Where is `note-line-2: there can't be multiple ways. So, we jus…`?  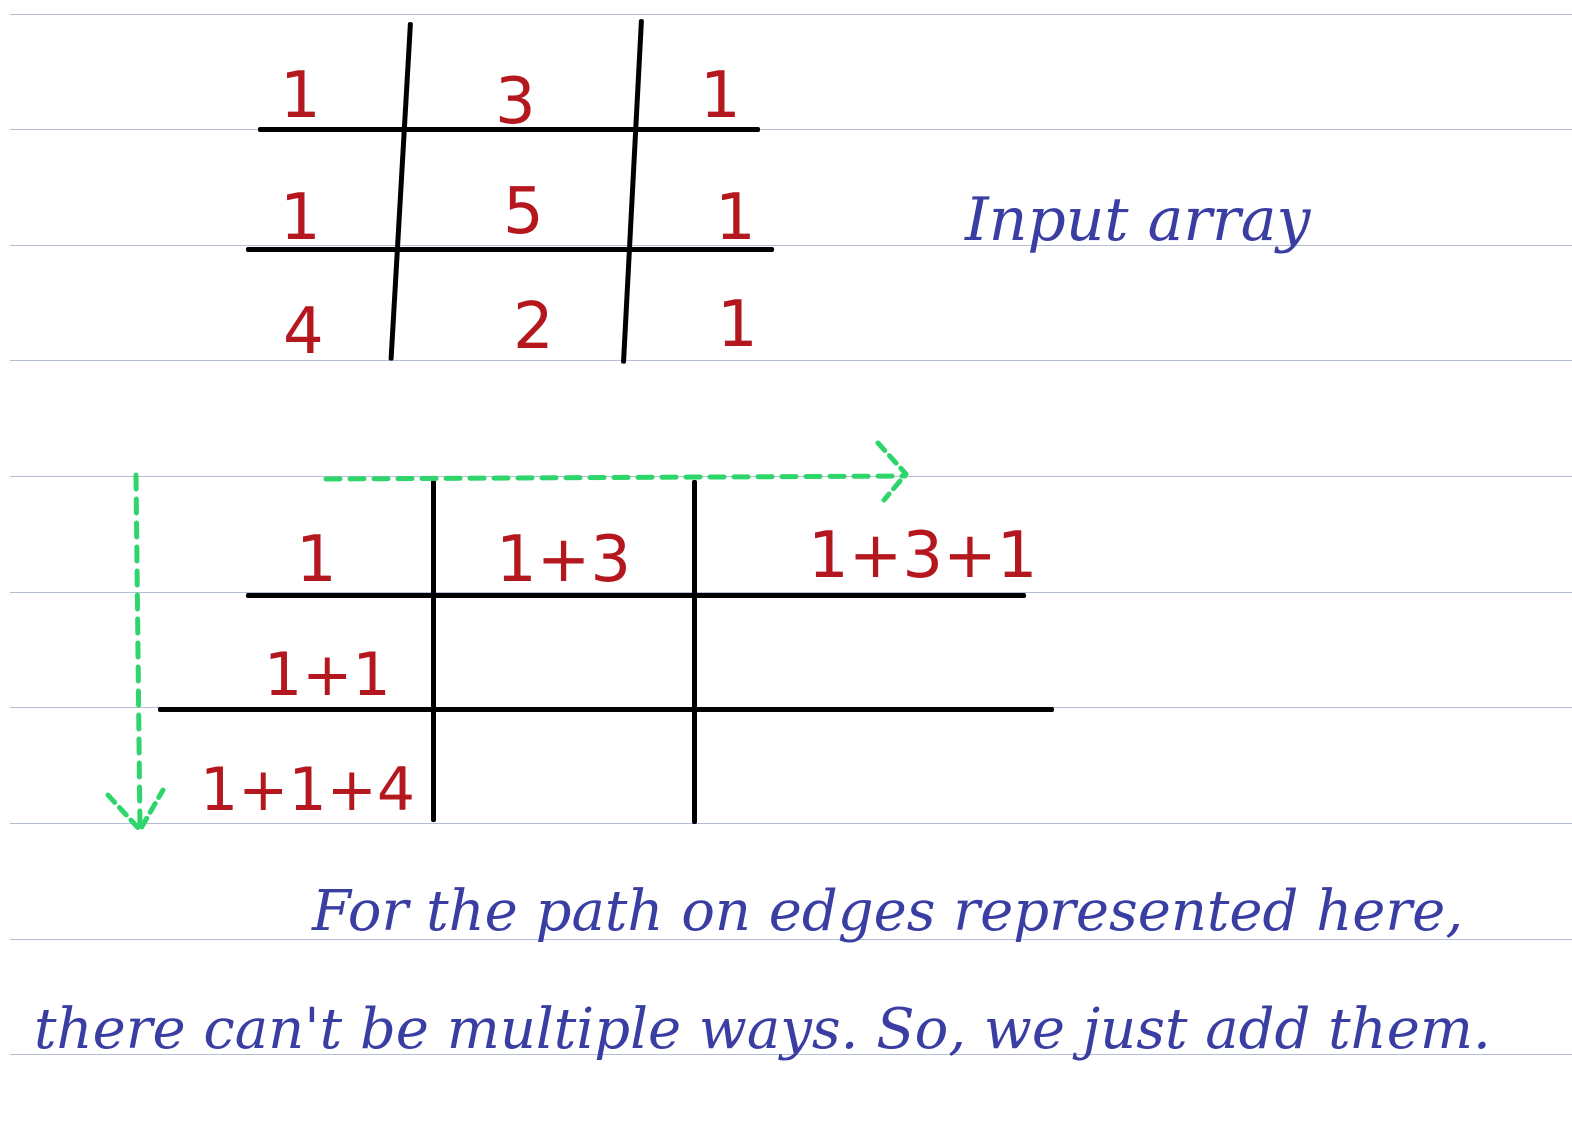 note-line-2: there can't be multiple ways. So, we jus… is located at coordinates (762, 1029).